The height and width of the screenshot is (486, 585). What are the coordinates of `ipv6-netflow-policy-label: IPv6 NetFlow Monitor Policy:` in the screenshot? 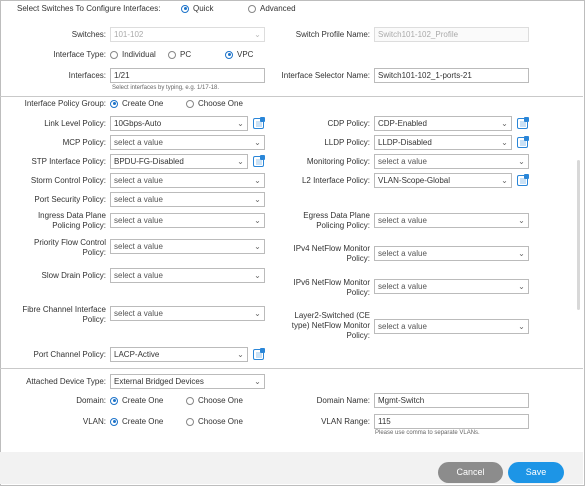 It's located at (331, 287).